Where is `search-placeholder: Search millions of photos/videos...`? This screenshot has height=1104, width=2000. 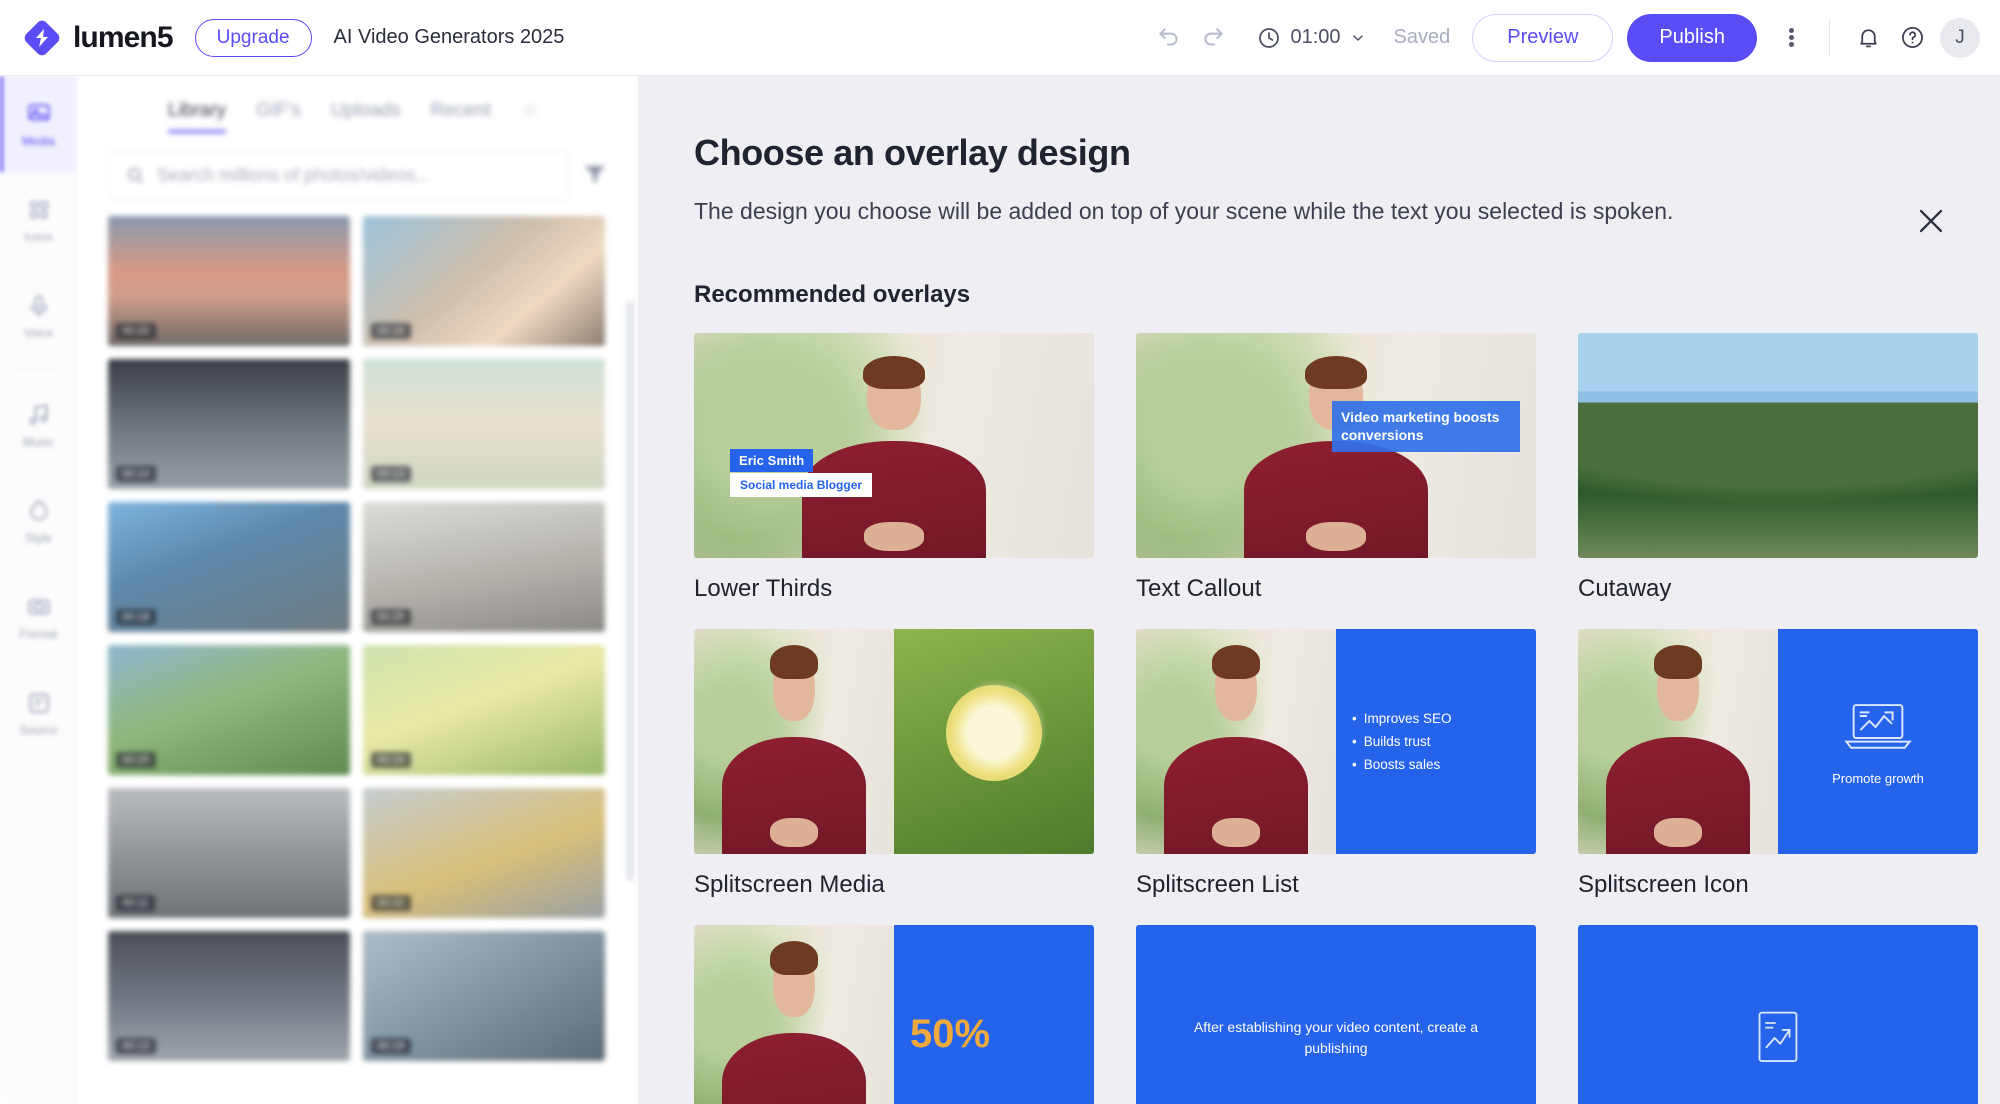 search-placeholder: Search millions of photos/videos... is located at coordinates (294, 174).